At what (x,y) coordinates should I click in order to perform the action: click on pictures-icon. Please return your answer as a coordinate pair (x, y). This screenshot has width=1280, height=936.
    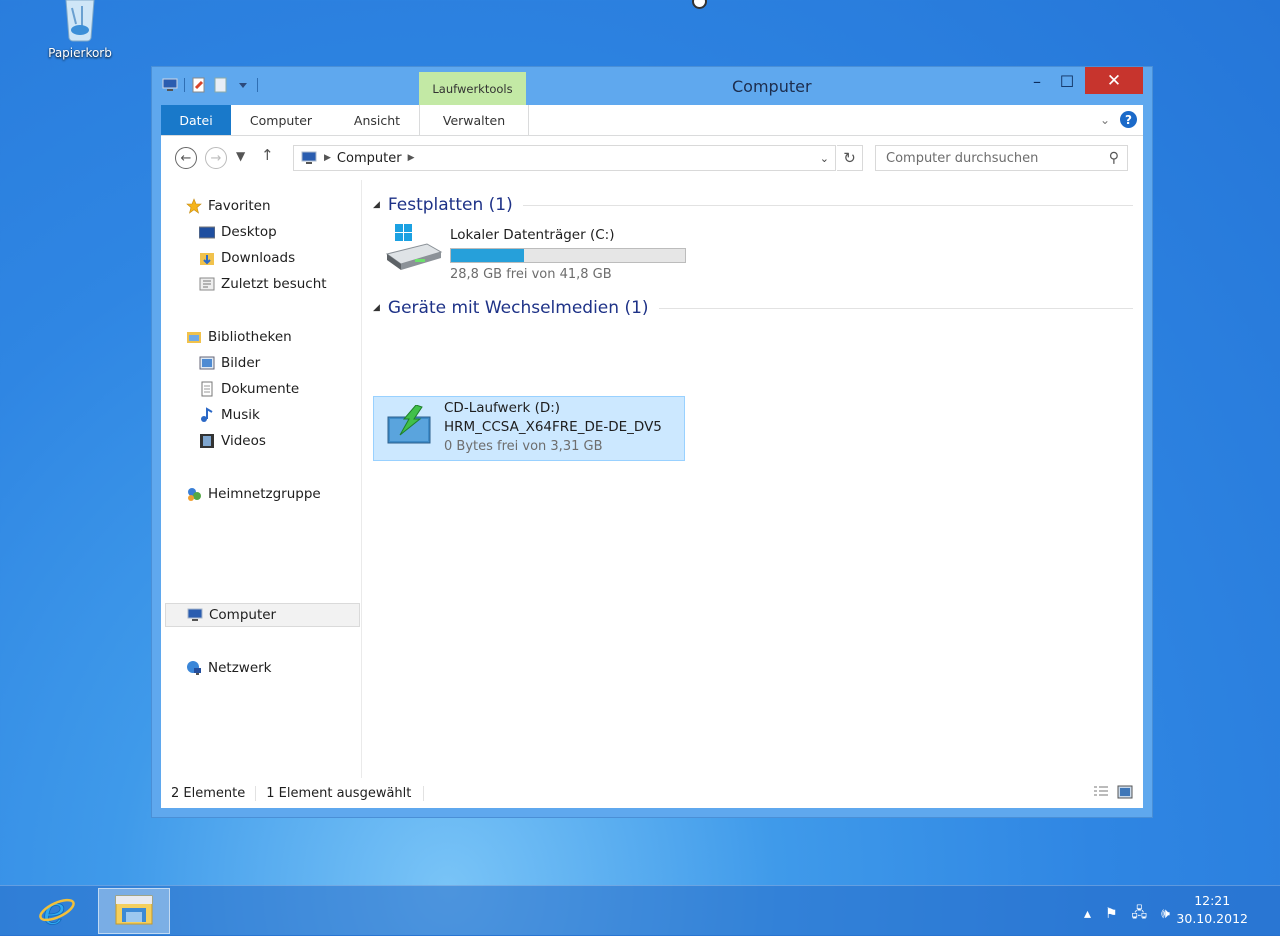
    Looking at the image, I should click on (207, 363).